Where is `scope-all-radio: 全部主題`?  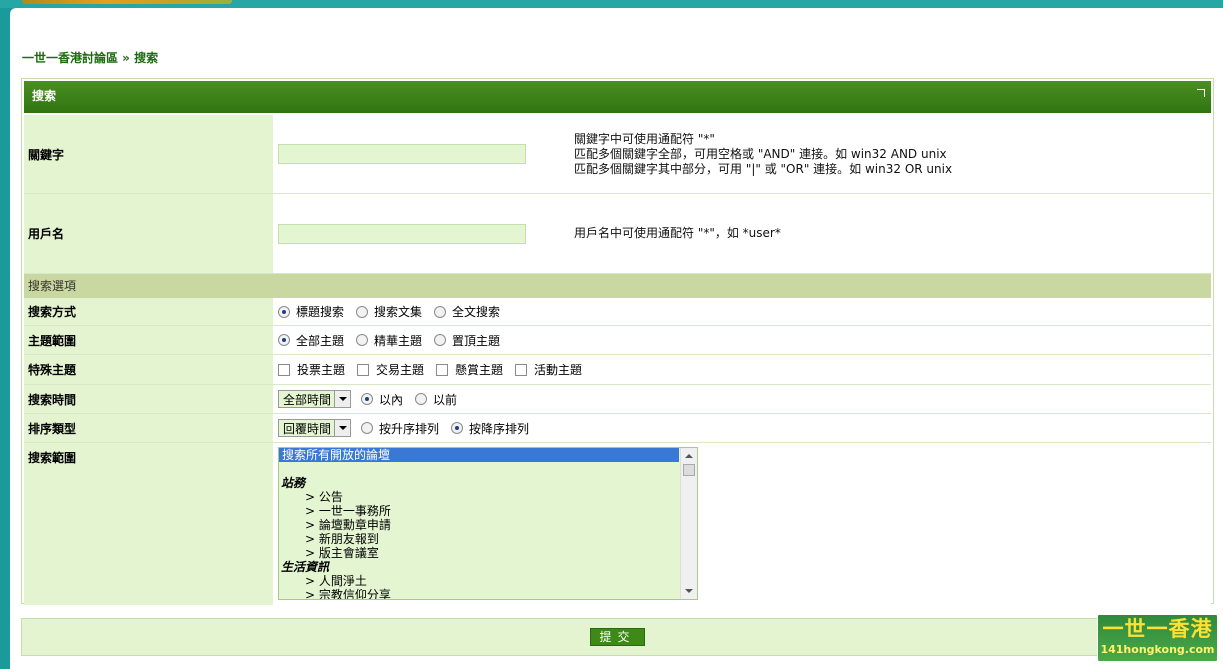 scope-all-radio: 全部主題 is located at coordinates (311, 340).